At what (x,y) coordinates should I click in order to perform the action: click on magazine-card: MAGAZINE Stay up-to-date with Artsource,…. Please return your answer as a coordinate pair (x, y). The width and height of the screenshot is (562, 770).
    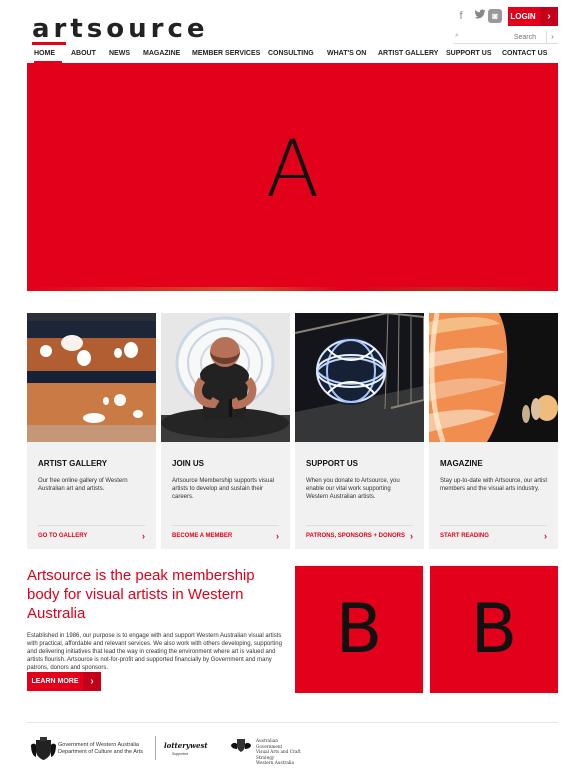
    Looking at the image, I should click on (493, 431).